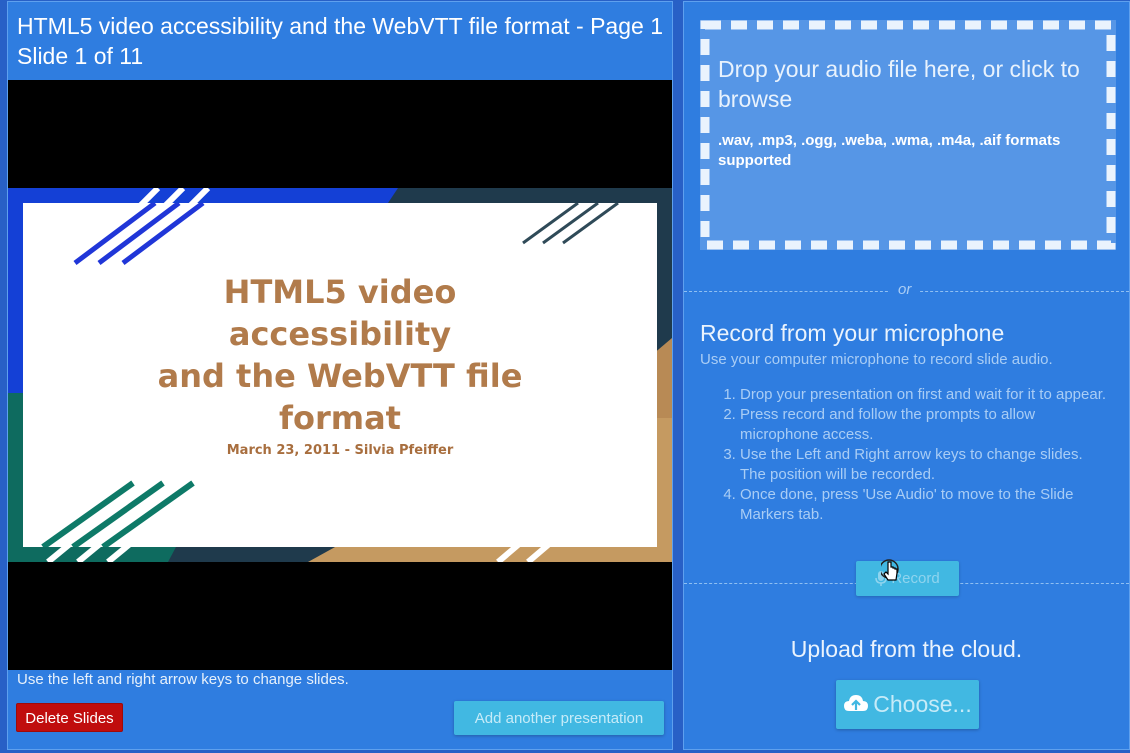 Image resolution: width=1130 pixels, height=753 pixels. I want to click on record-title: Record from your microphone, so click(852, 333).